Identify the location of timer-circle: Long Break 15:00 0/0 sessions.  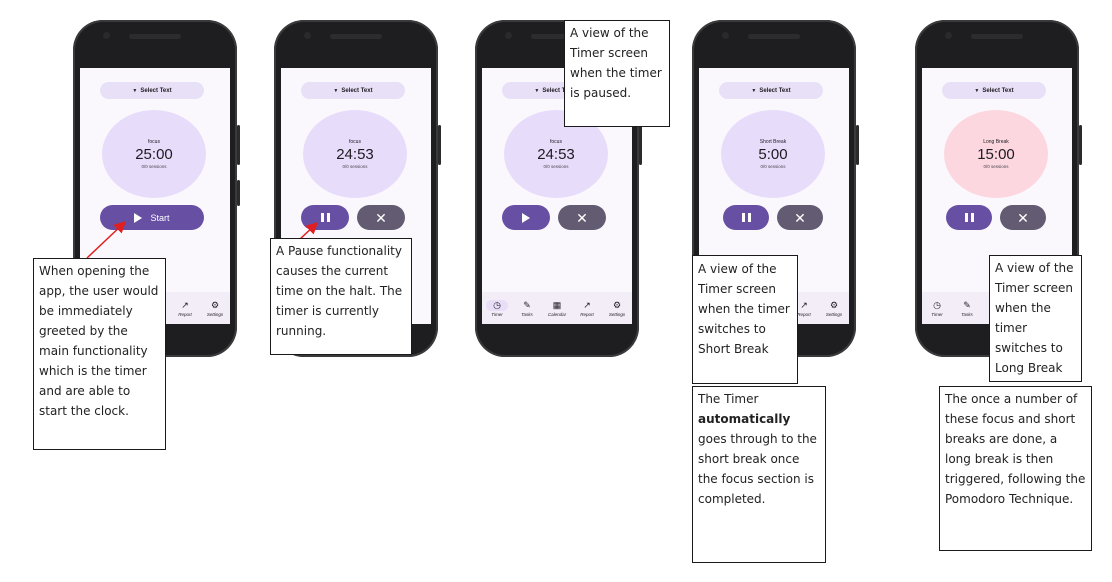
(996, 154).